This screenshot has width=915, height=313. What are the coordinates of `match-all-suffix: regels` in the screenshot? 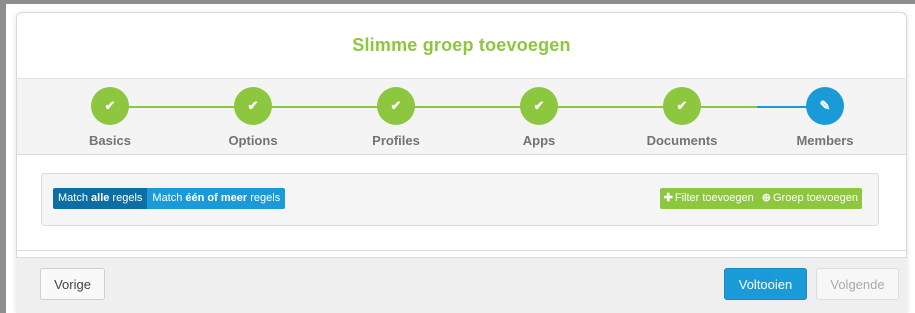 It's located at (126, 198).